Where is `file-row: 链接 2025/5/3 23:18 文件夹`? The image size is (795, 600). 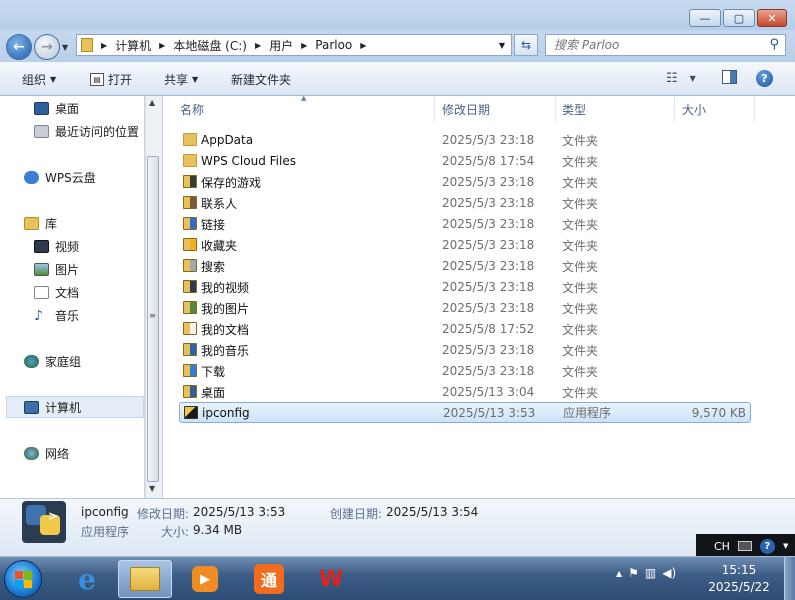
file-row: 链接 2025/5/3 23:18 文件夹 is located at coordinates (465, 224).